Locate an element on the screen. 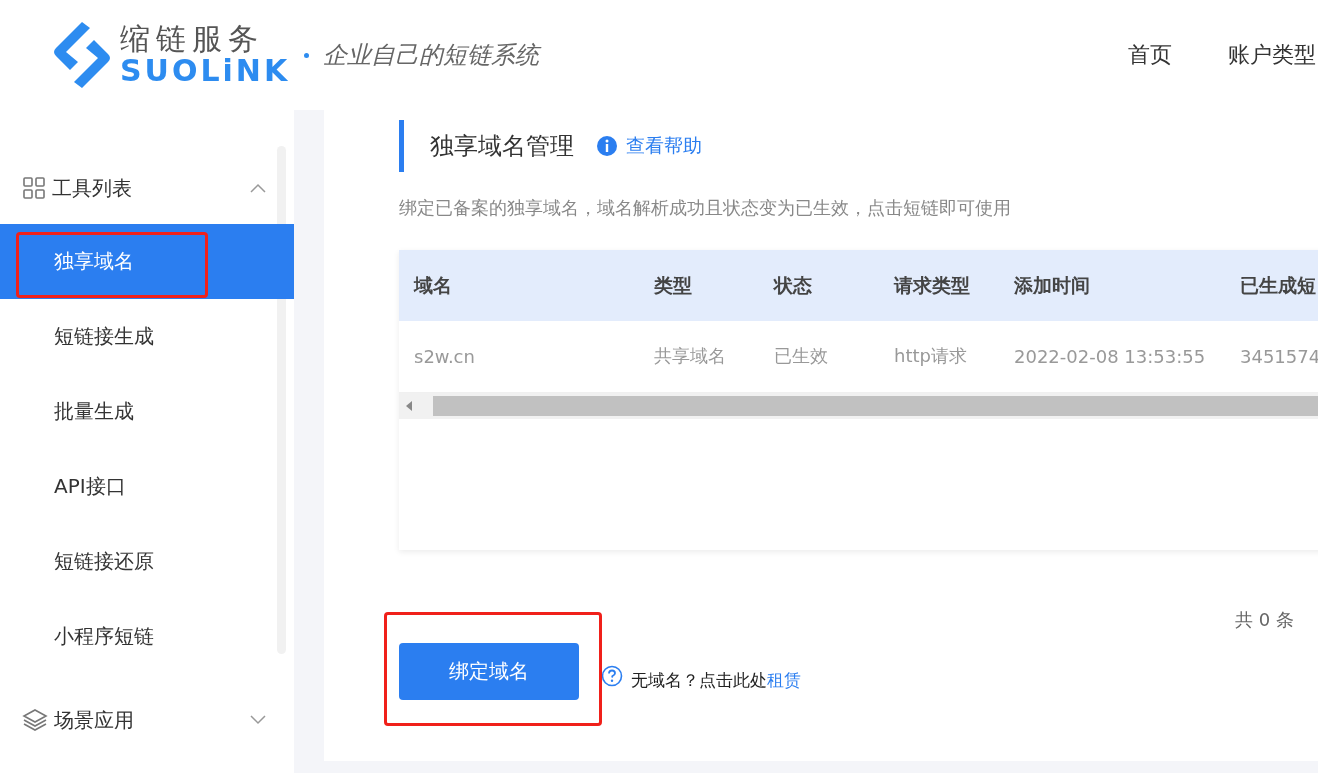 This screenshot has width=1318, height=773. slogan: 企业自己的短链系统 is located at coordinates (431, 55).